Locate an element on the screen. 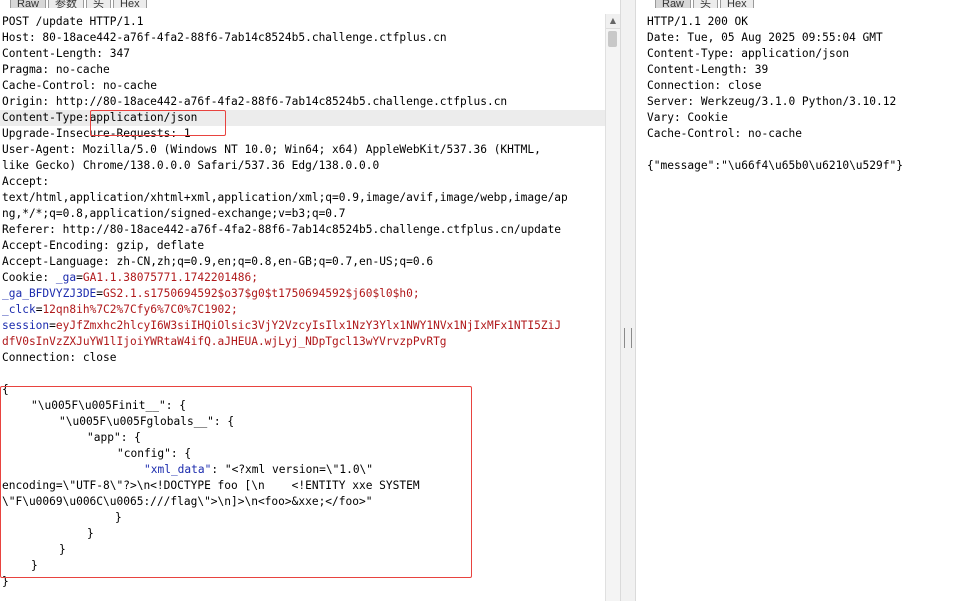 This screenshot has height=601, width=964. request-tab-headers: 头 is located at coordinates (99, 4).